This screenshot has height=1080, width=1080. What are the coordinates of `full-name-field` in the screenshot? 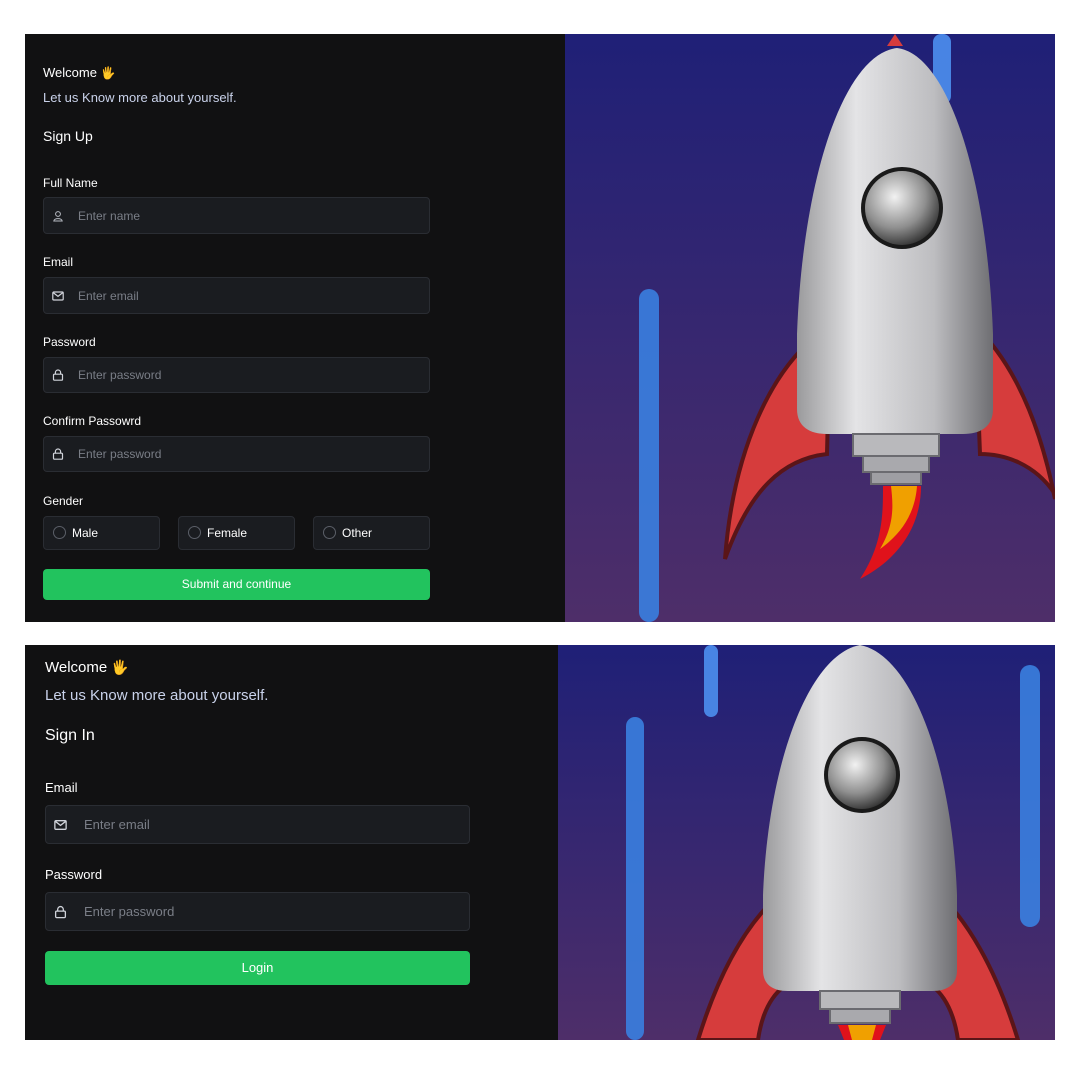 It's located at (236, 215).